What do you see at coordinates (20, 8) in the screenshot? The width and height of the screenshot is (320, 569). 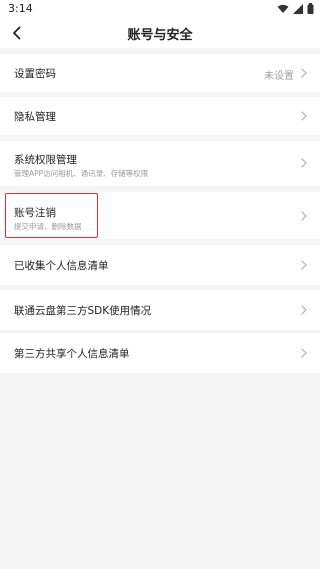 I see `status-time: 3:14` at bounding box center [20, 8].